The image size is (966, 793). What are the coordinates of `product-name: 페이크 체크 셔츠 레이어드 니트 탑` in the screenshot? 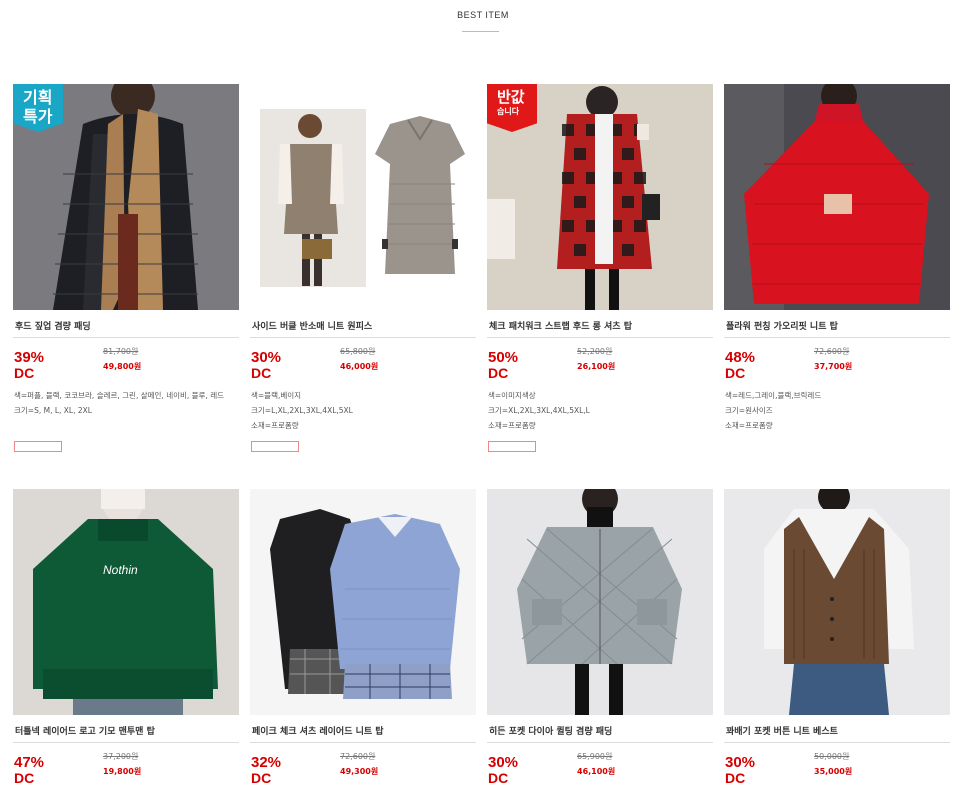 It's located at (364, 730).